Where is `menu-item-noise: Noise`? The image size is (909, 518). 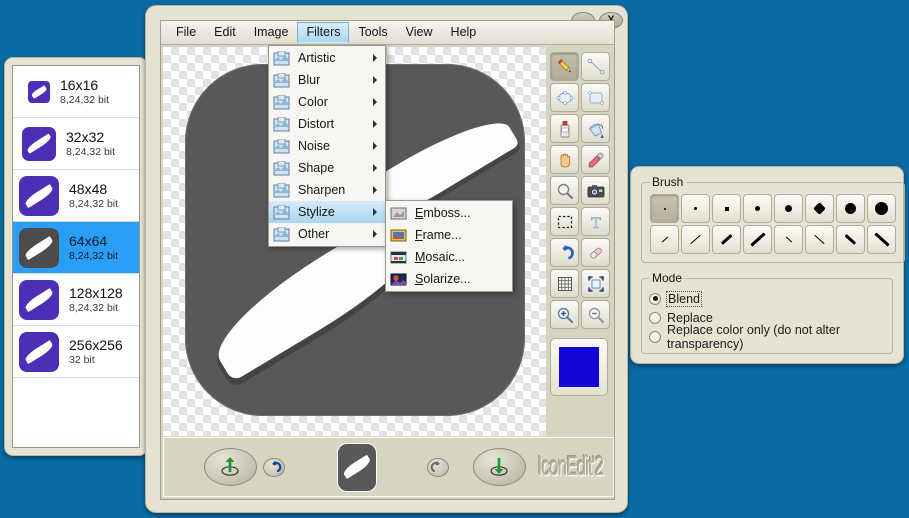 menu-item-noise: Noise is located at coordinates (327, 146).